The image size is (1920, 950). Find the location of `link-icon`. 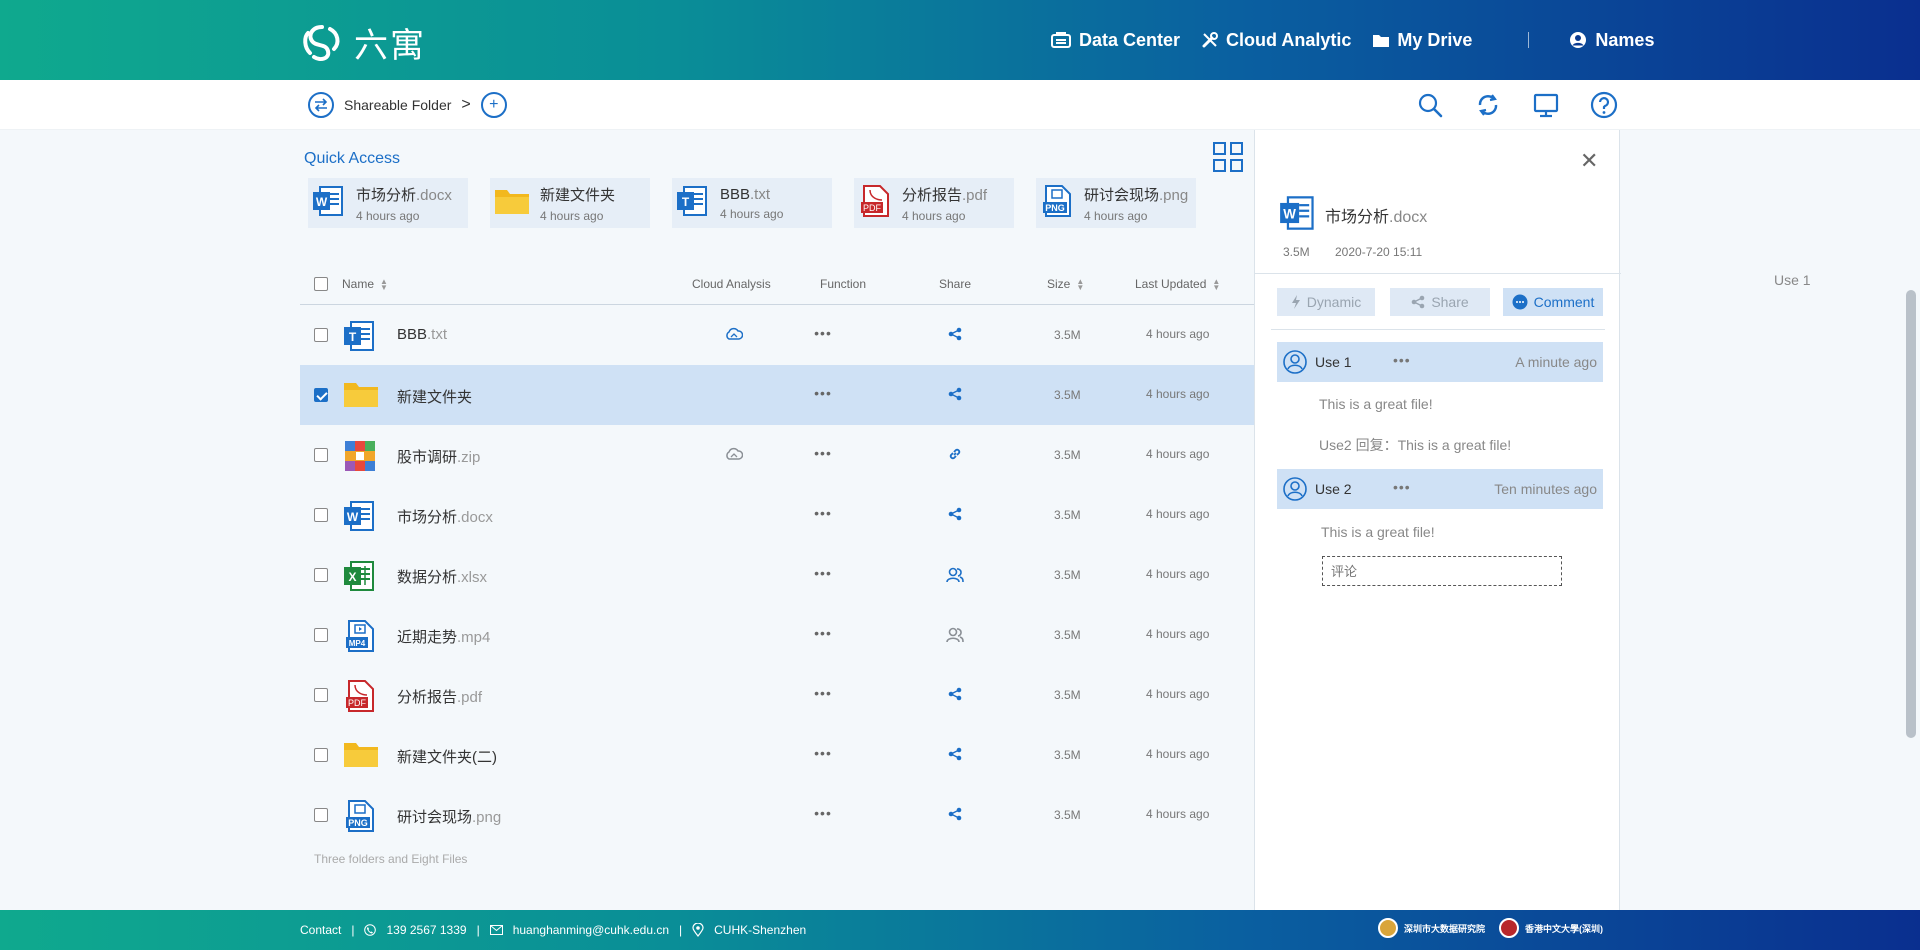

link-icon is located at coordinates (955, 456).